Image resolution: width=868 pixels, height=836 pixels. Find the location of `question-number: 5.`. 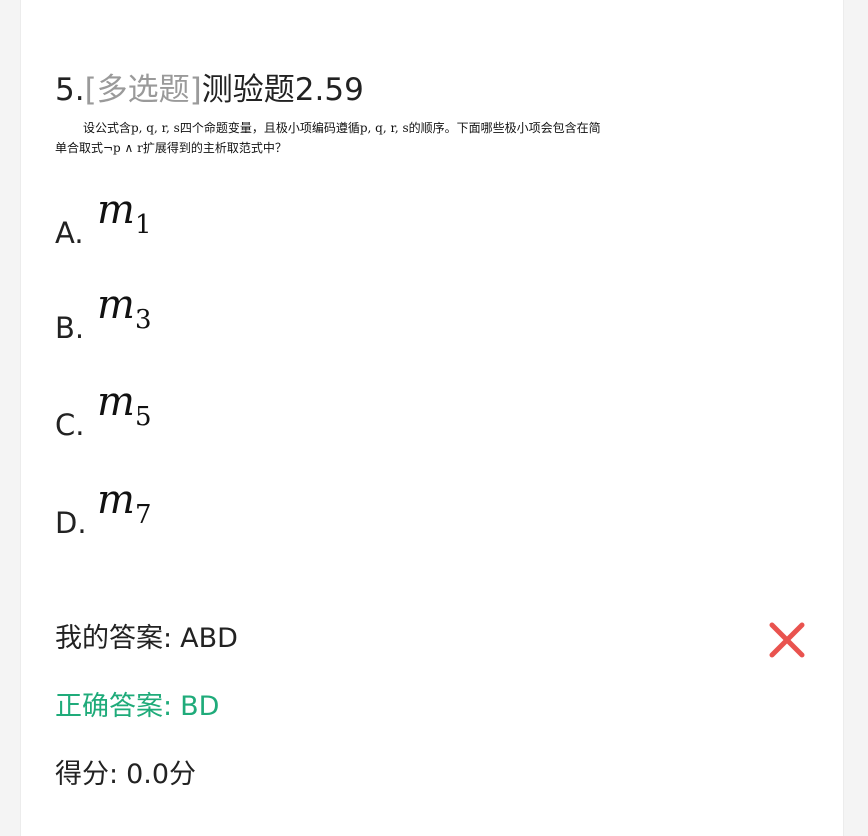

question-number: 5. is located at coordinates (70, 90).